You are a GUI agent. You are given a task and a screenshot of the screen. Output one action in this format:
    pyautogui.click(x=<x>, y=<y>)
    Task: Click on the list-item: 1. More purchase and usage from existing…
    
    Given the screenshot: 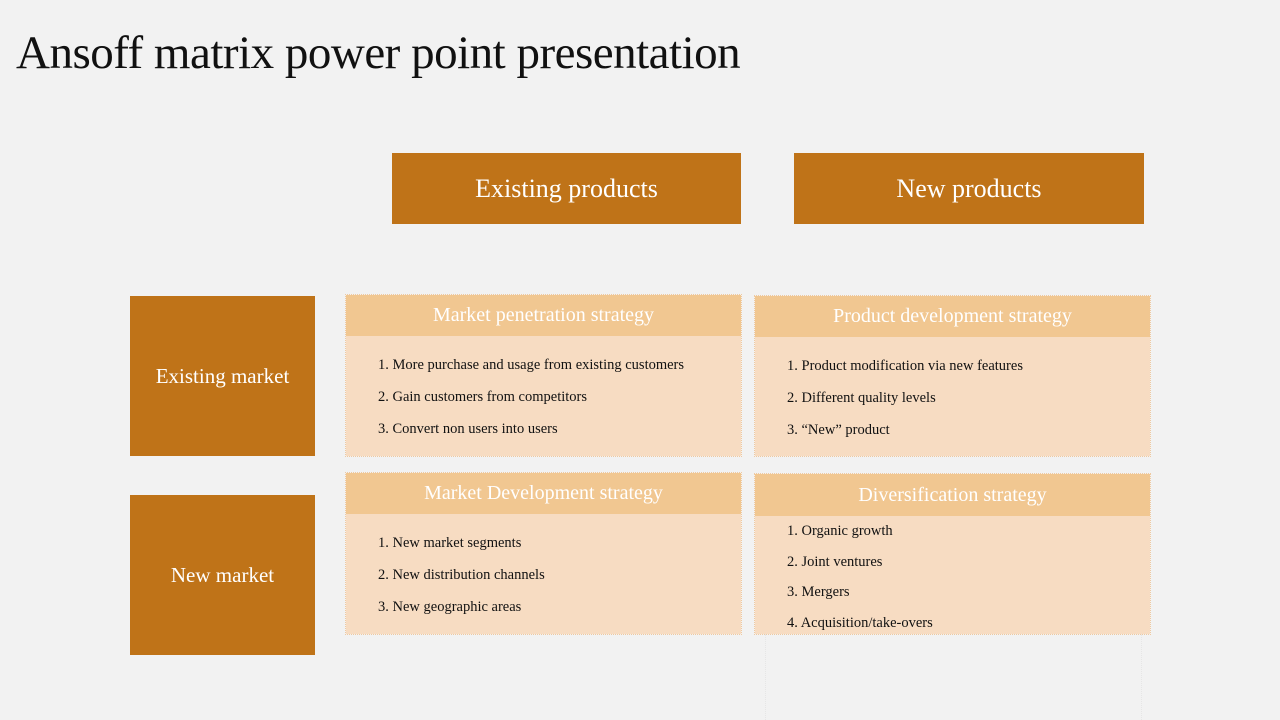 What is the action you would take?
    pyautogui.click(x=531, y=365)
    